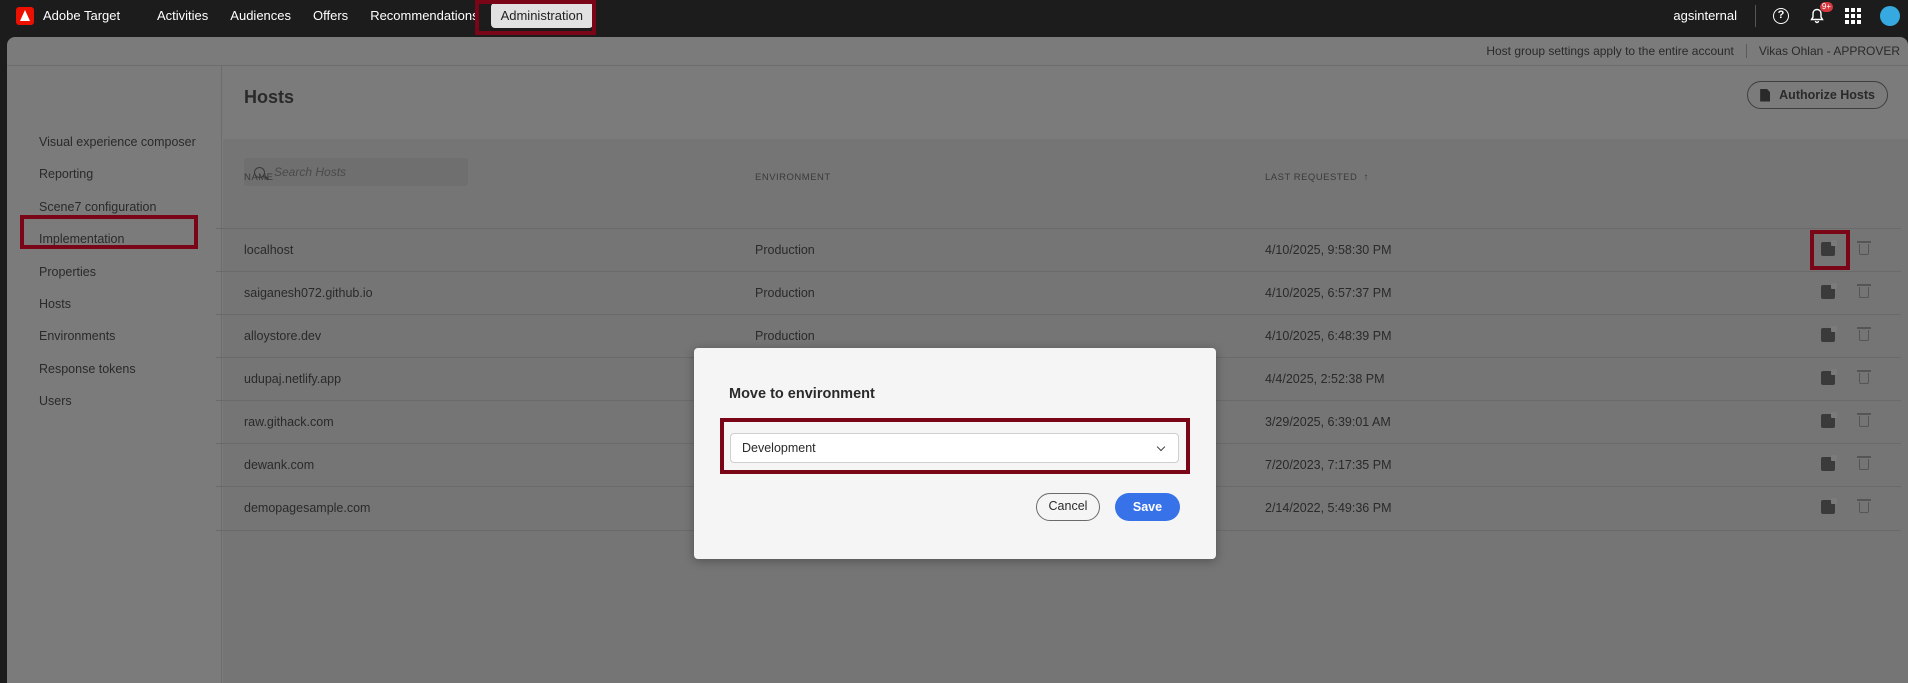 The image size is (1908, 683). What do you see at coordinates (67, 272) in the screenshot?
I see `sidebar-item-properties: Properties` at bounding box center [67, 272].